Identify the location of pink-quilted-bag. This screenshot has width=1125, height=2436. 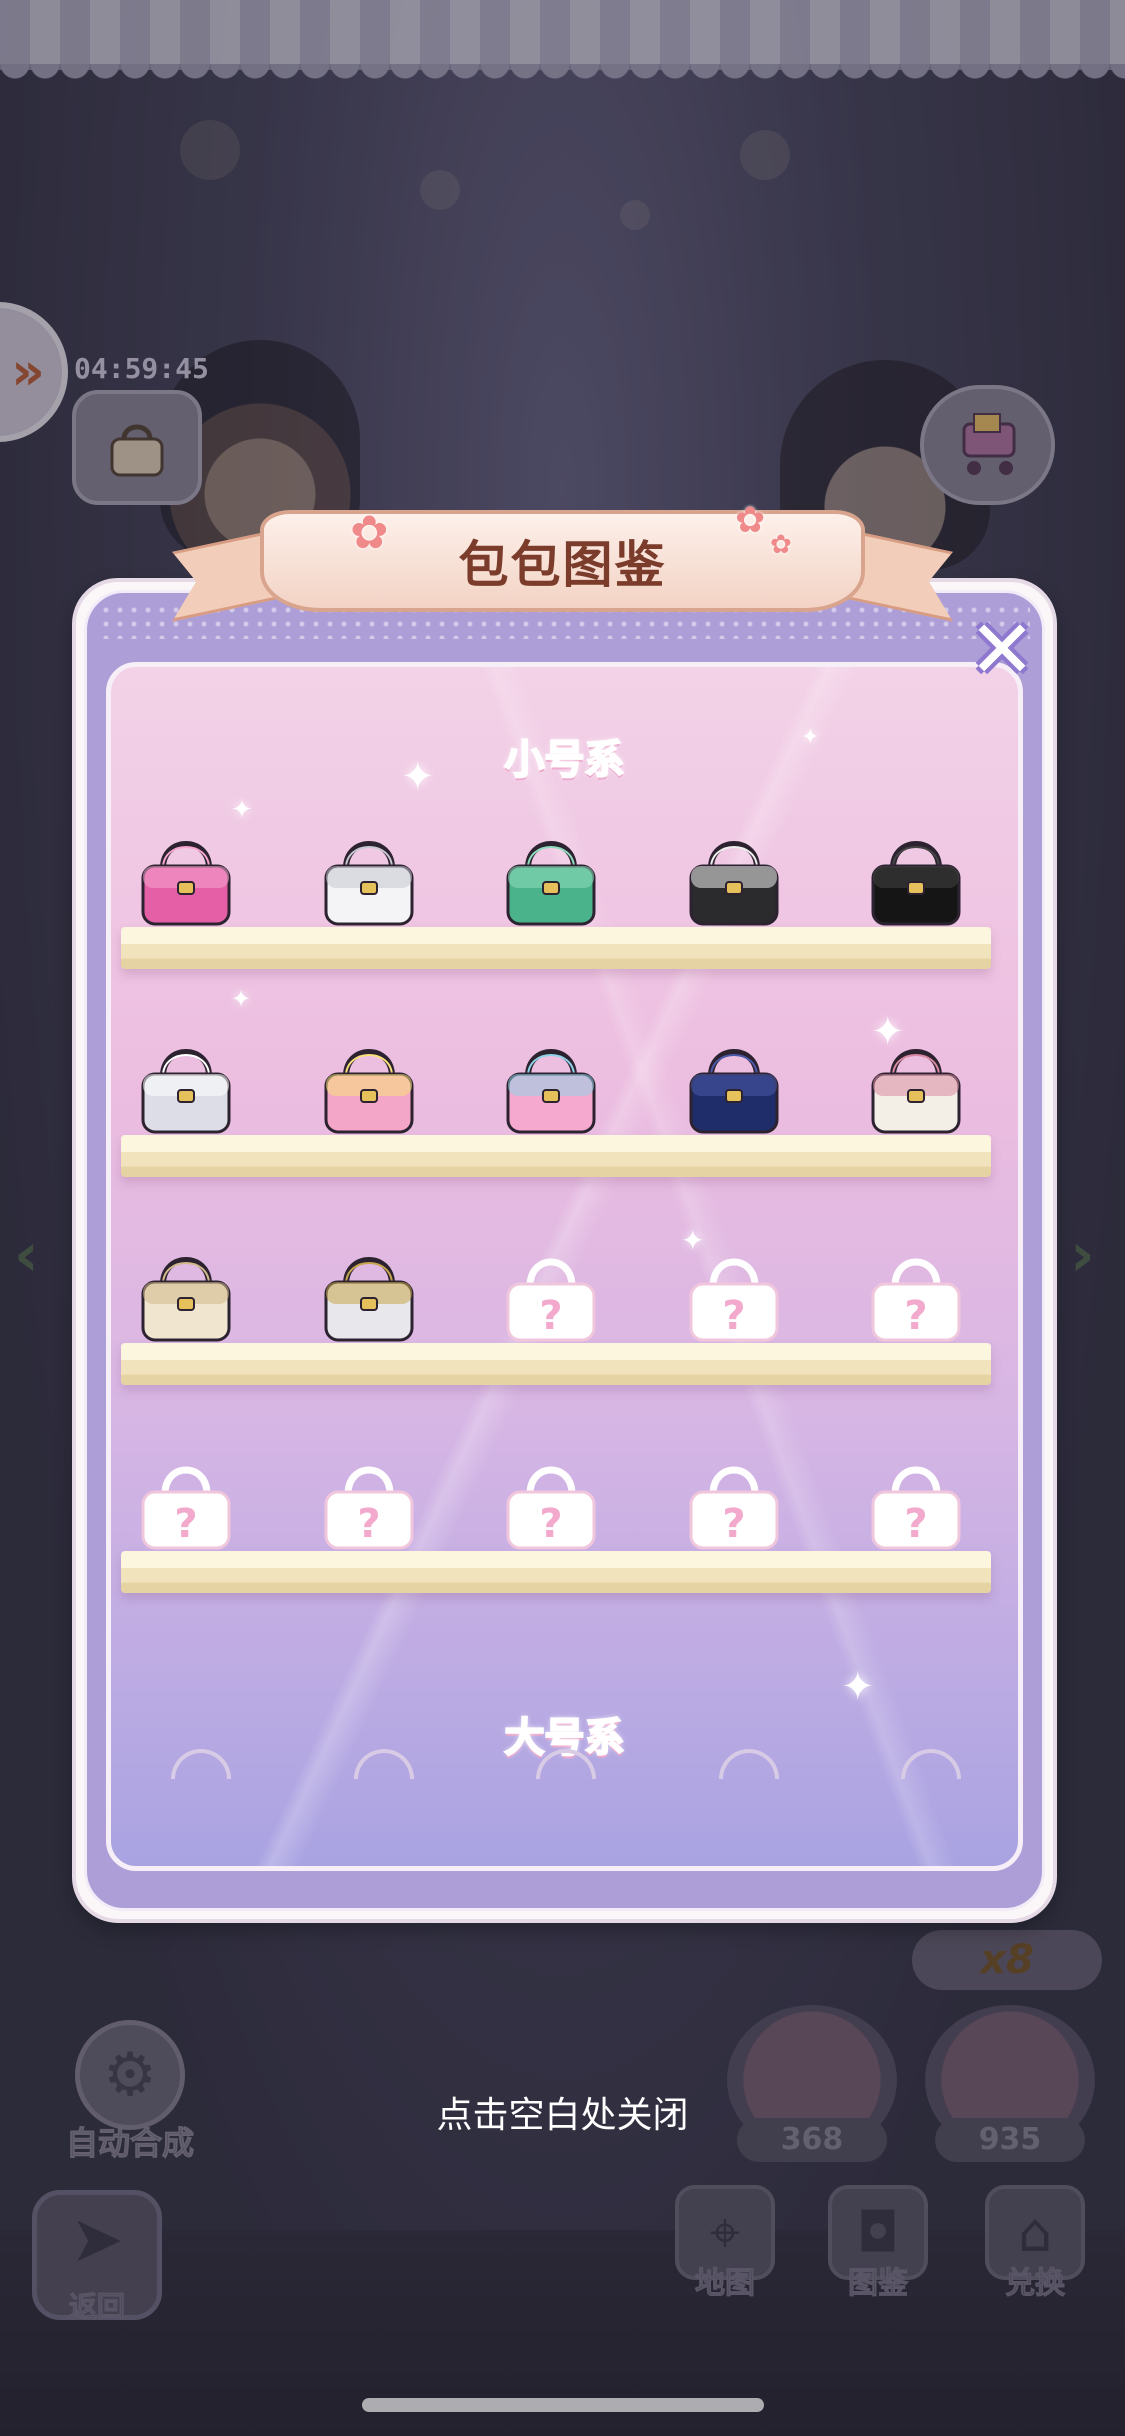
(186, 877).